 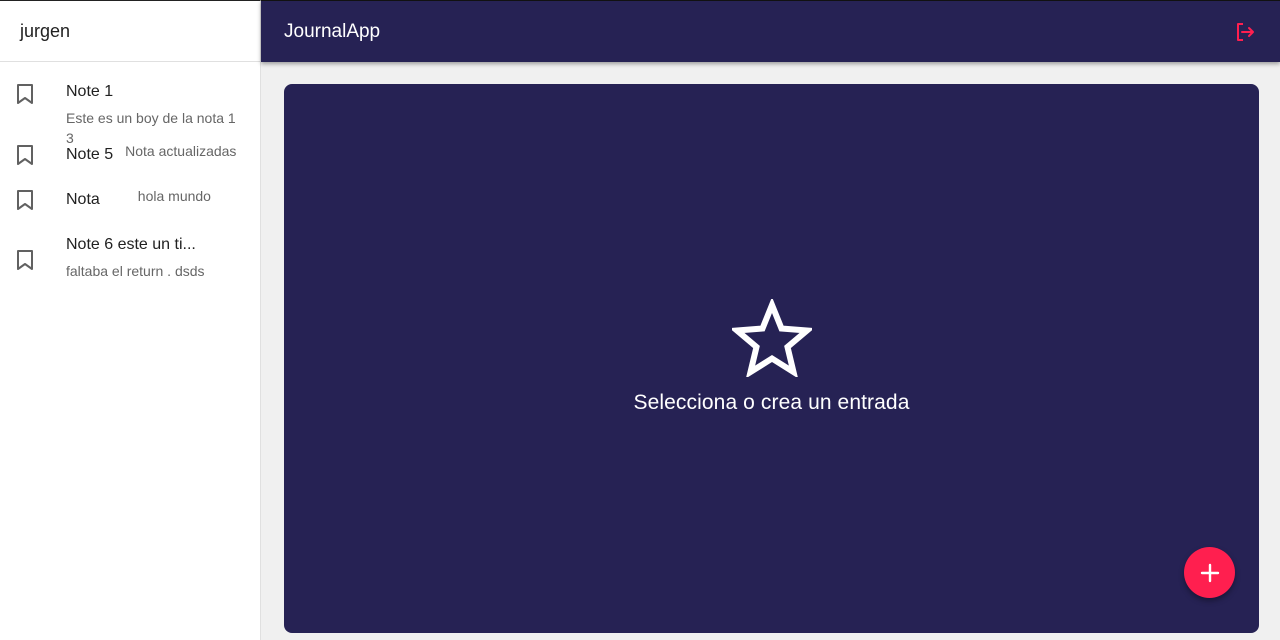 I want to click on empty-state: Selecciona o crea un entrada, so click(x=771, y=357).